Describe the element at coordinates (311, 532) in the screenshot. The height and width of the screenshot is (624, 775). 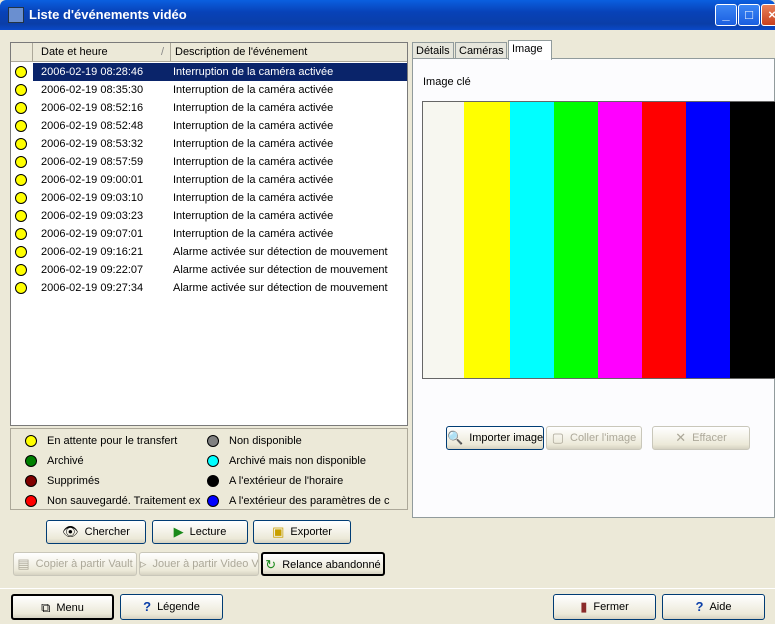
I see `export-label: Exporter` at that location.